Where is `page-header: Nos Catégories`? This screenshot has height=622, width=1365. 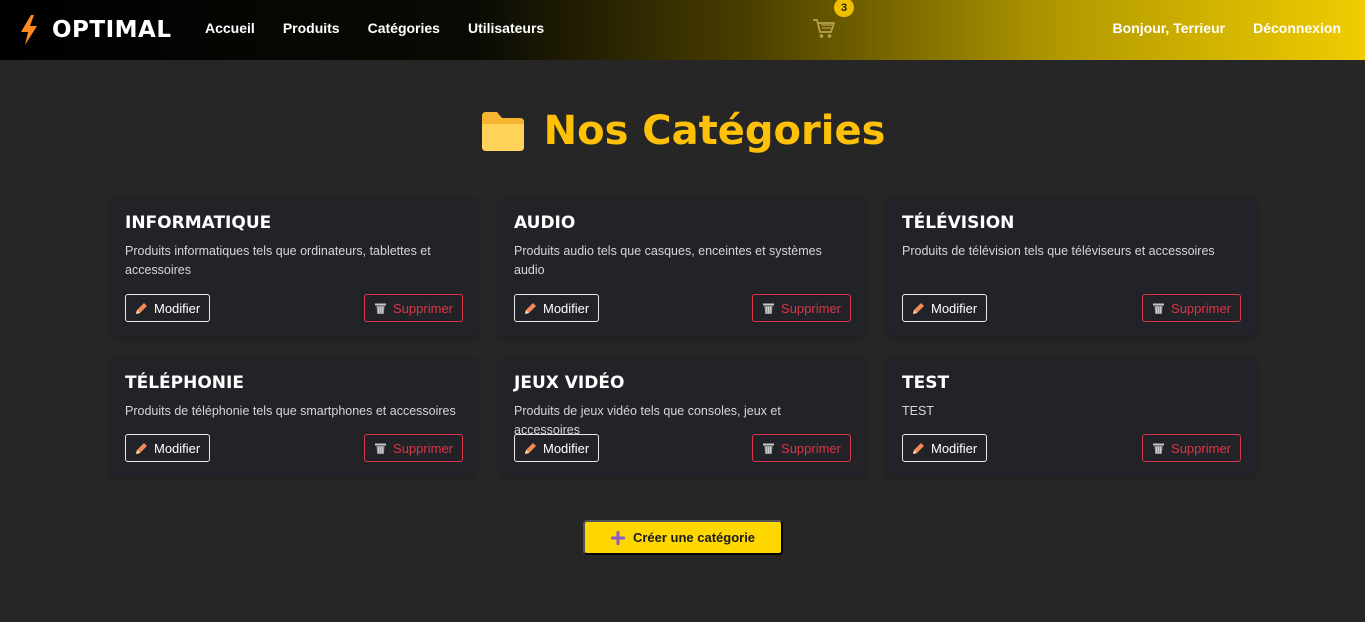
page-header: Nos Catégories is located at coordinates (682, 131).